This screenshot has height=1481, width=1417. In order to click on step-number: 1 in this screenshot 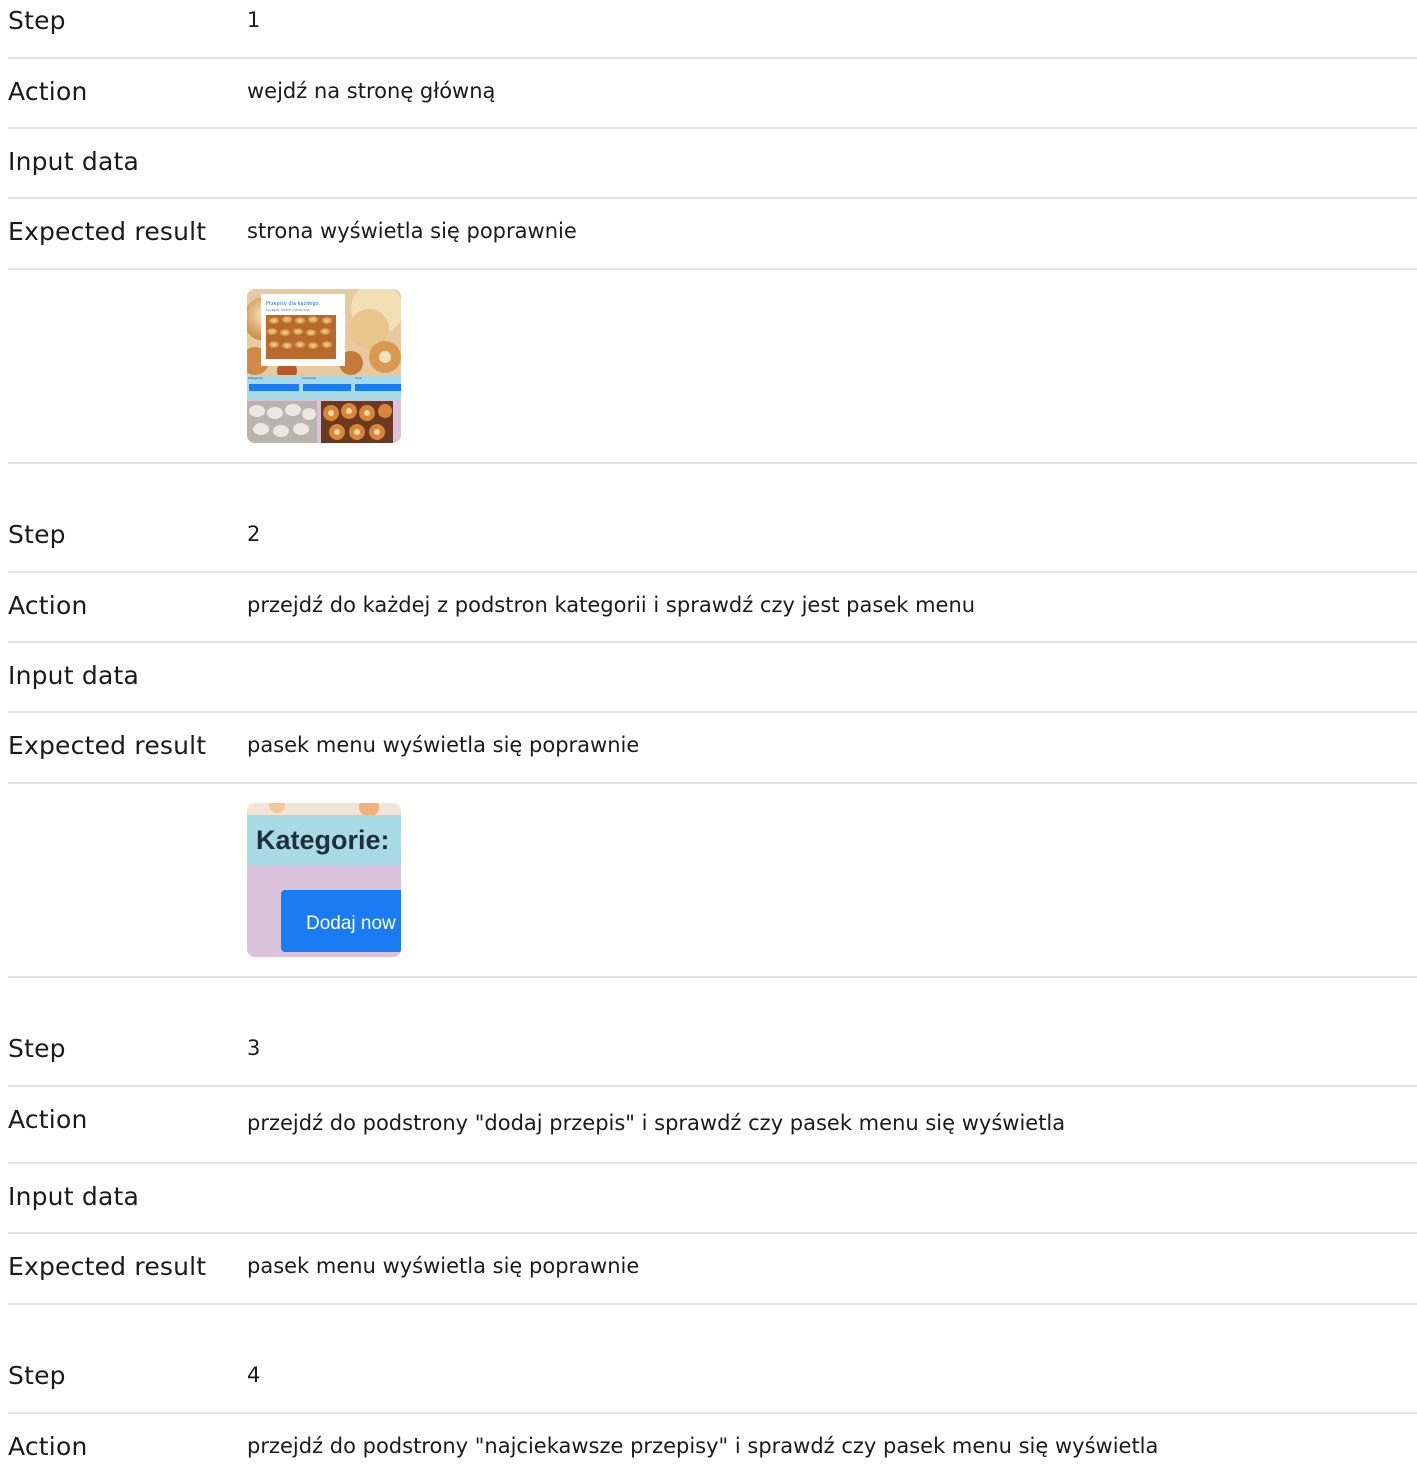, I will do `click(254, 20)`.